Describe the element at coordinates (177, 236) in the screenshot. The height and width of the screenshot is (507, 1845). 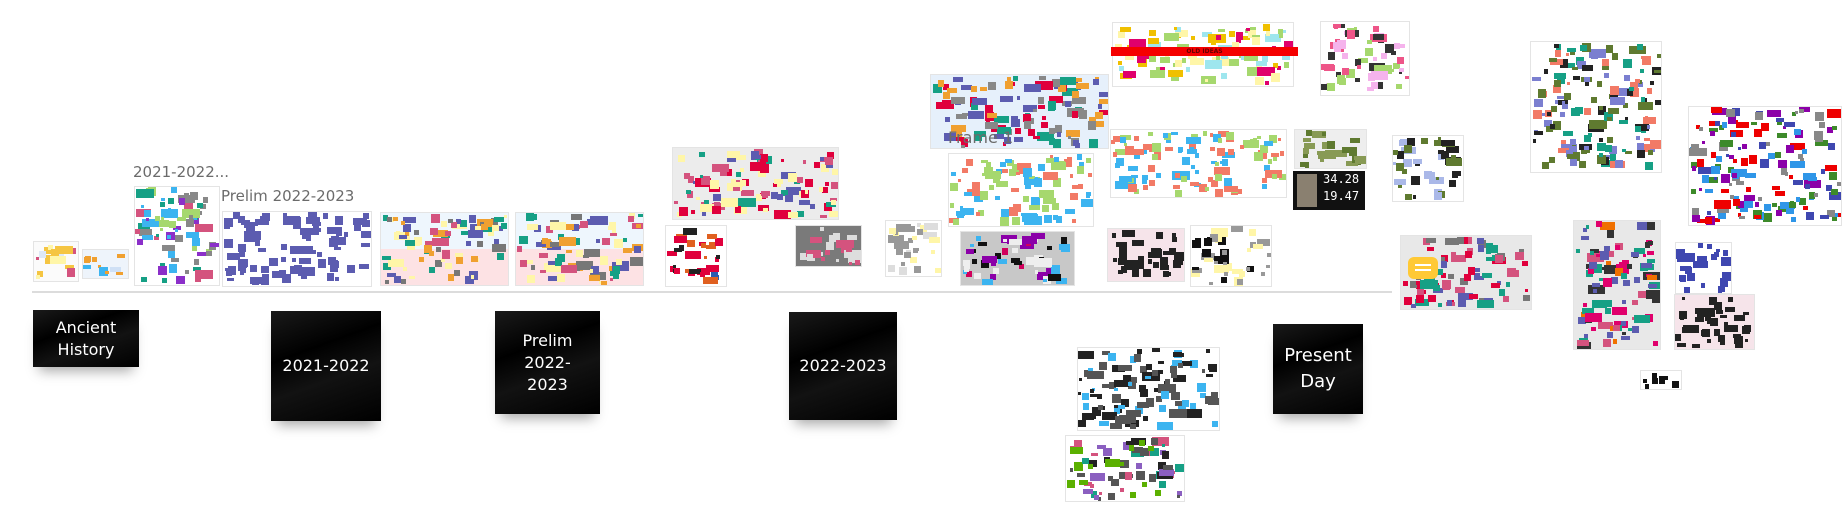
I see `thumb-2021-2022` at that location.